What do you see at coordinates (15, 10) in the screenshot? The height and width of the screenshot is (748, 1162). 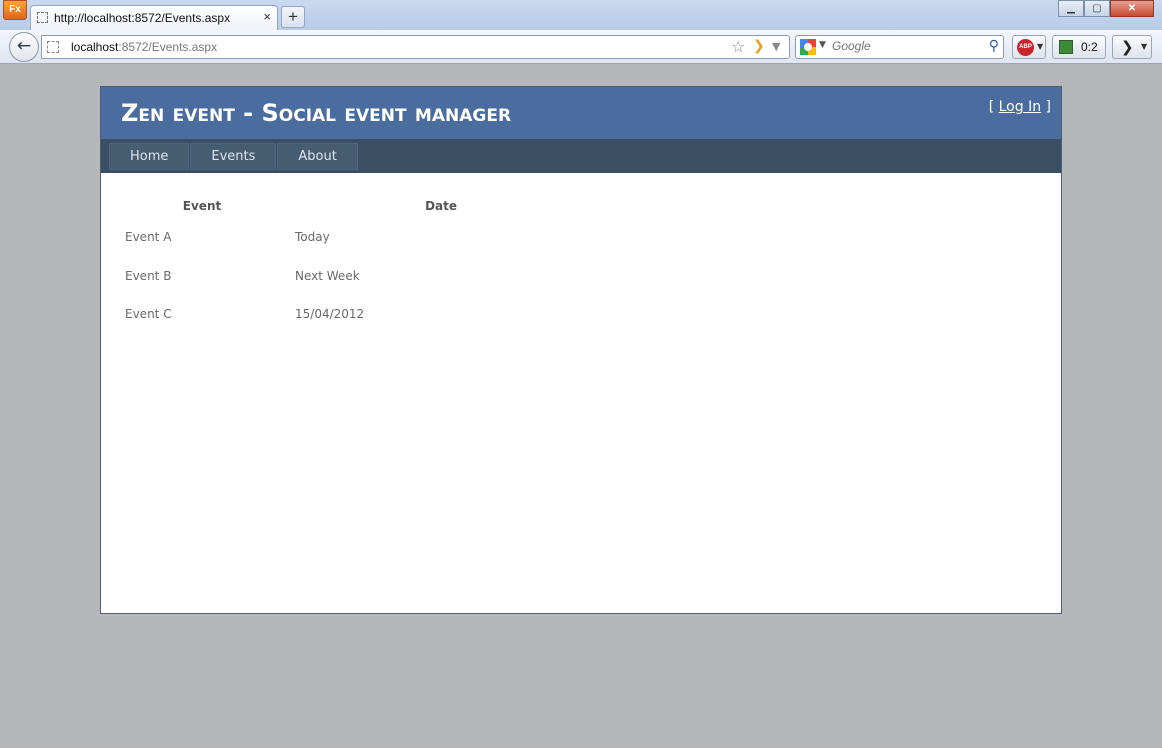 I see `firefox-menu-button: Fx` at bounding box center [15, 10].